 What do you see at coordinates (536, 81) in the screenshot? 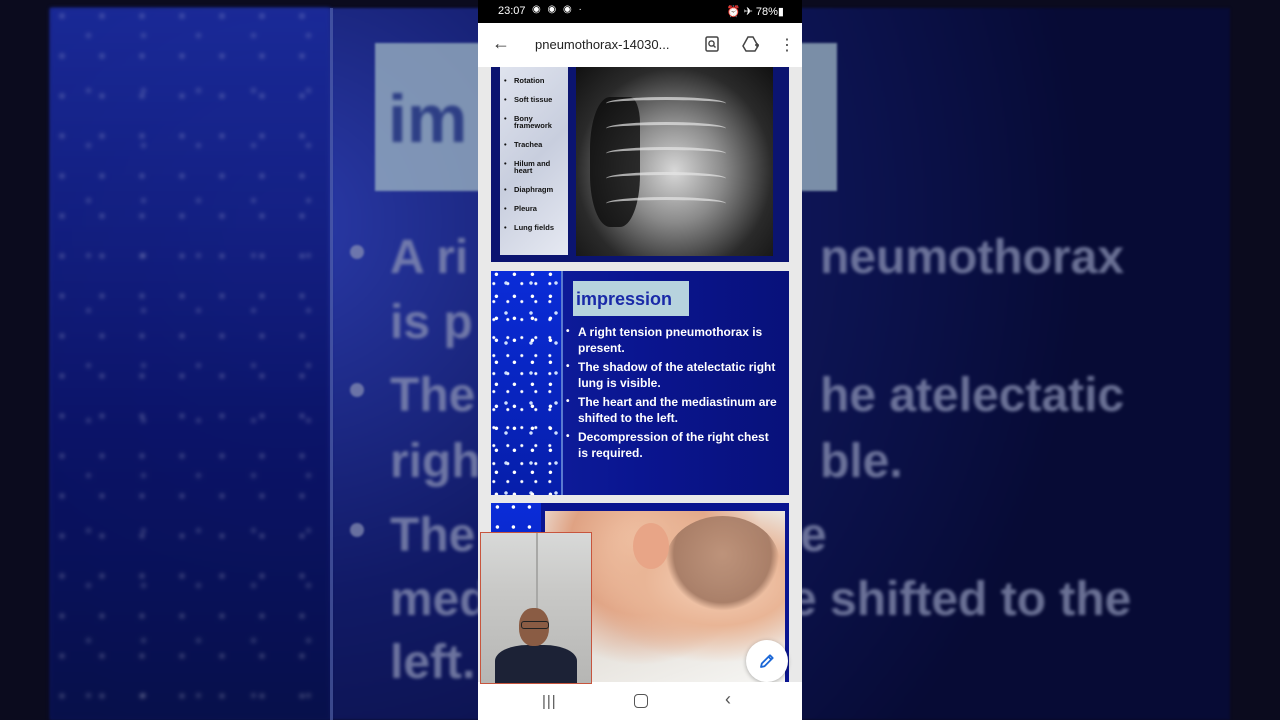
I see `checklist-item: Rotation` at bounding box center [536, 81].